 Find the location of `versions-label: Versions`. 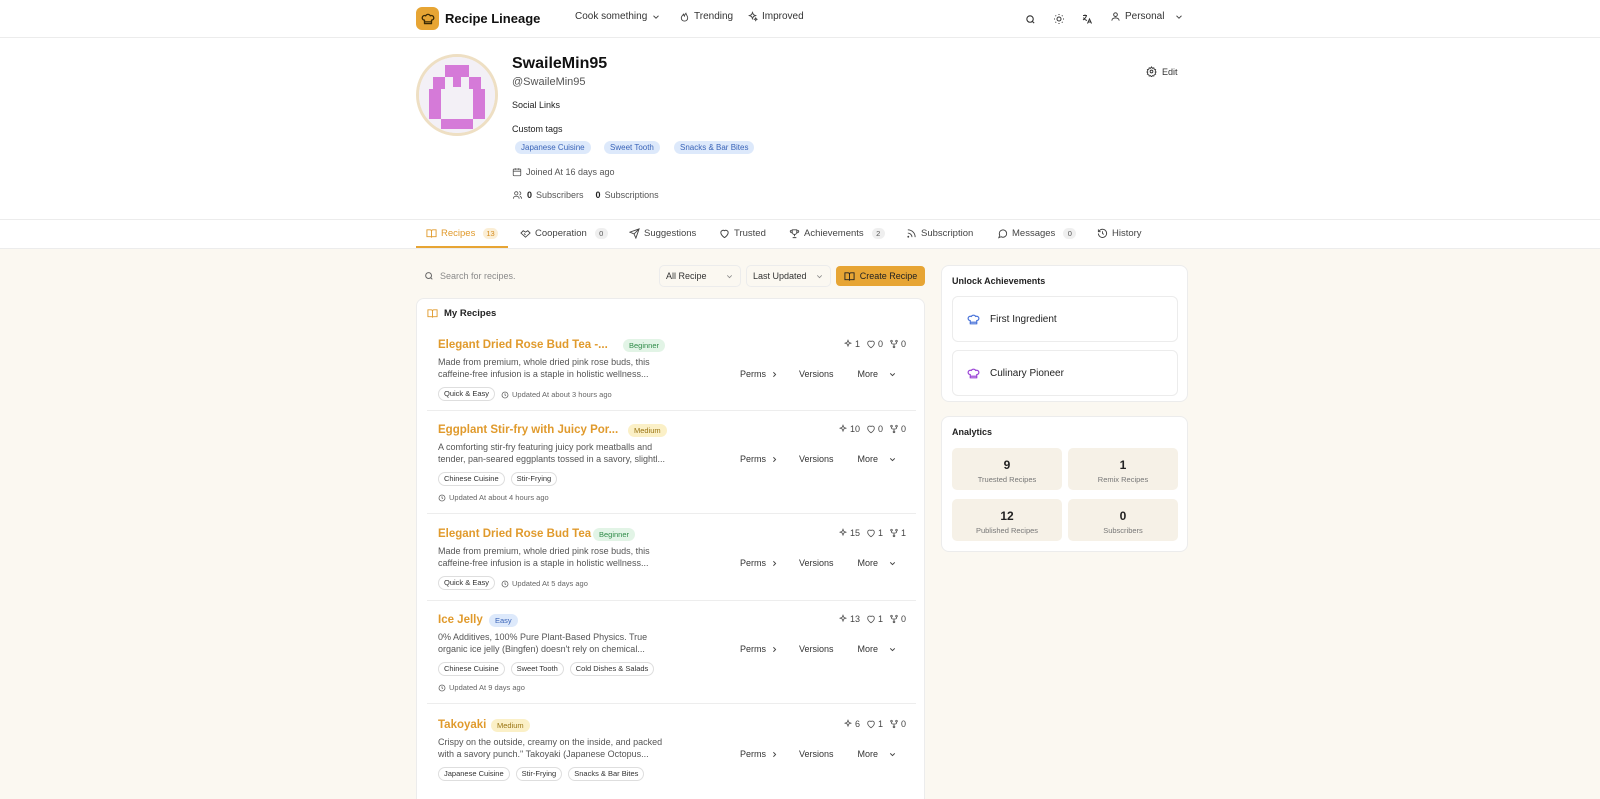

versions-label: Versions is located at coordinates (816, 754).